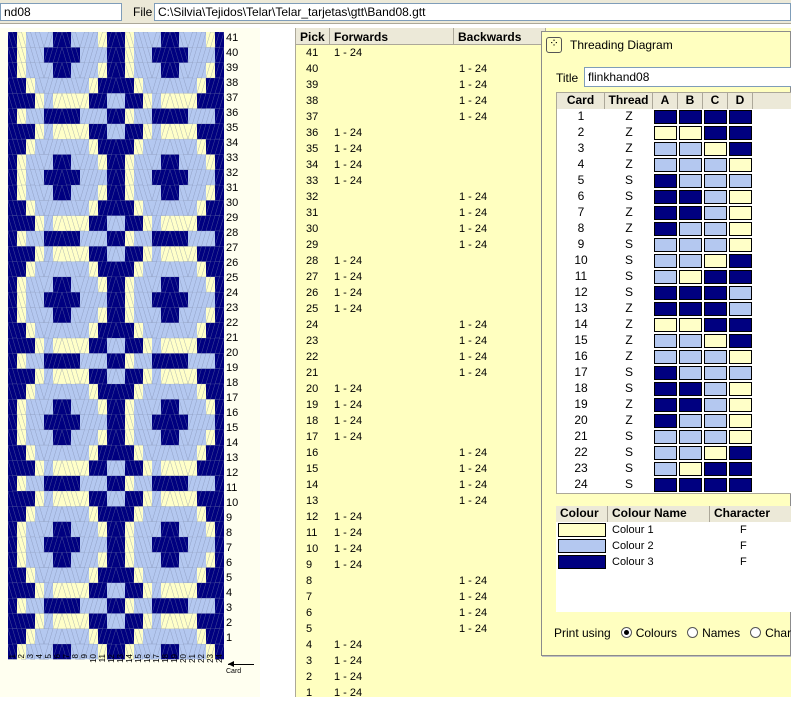  What do you see at coordinates (416, 454) in the screenshot?
I see `pick-row: 16 1 - 24` at bounding box center [416, 454].